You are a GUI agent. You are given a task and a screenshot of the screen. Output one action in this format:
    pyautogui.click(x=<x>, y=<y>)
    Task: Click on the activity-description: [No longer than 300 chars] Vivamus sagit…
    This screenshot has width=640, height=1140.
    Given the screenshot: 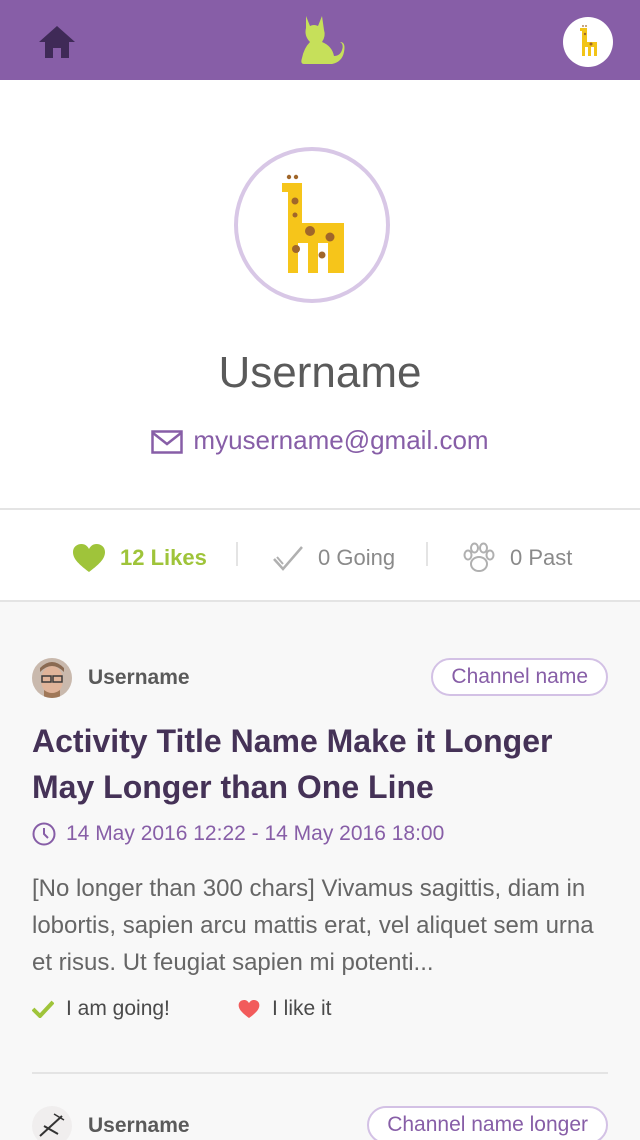 What is the action you would take?
    pyautogui.click(x=313, y=925)
    